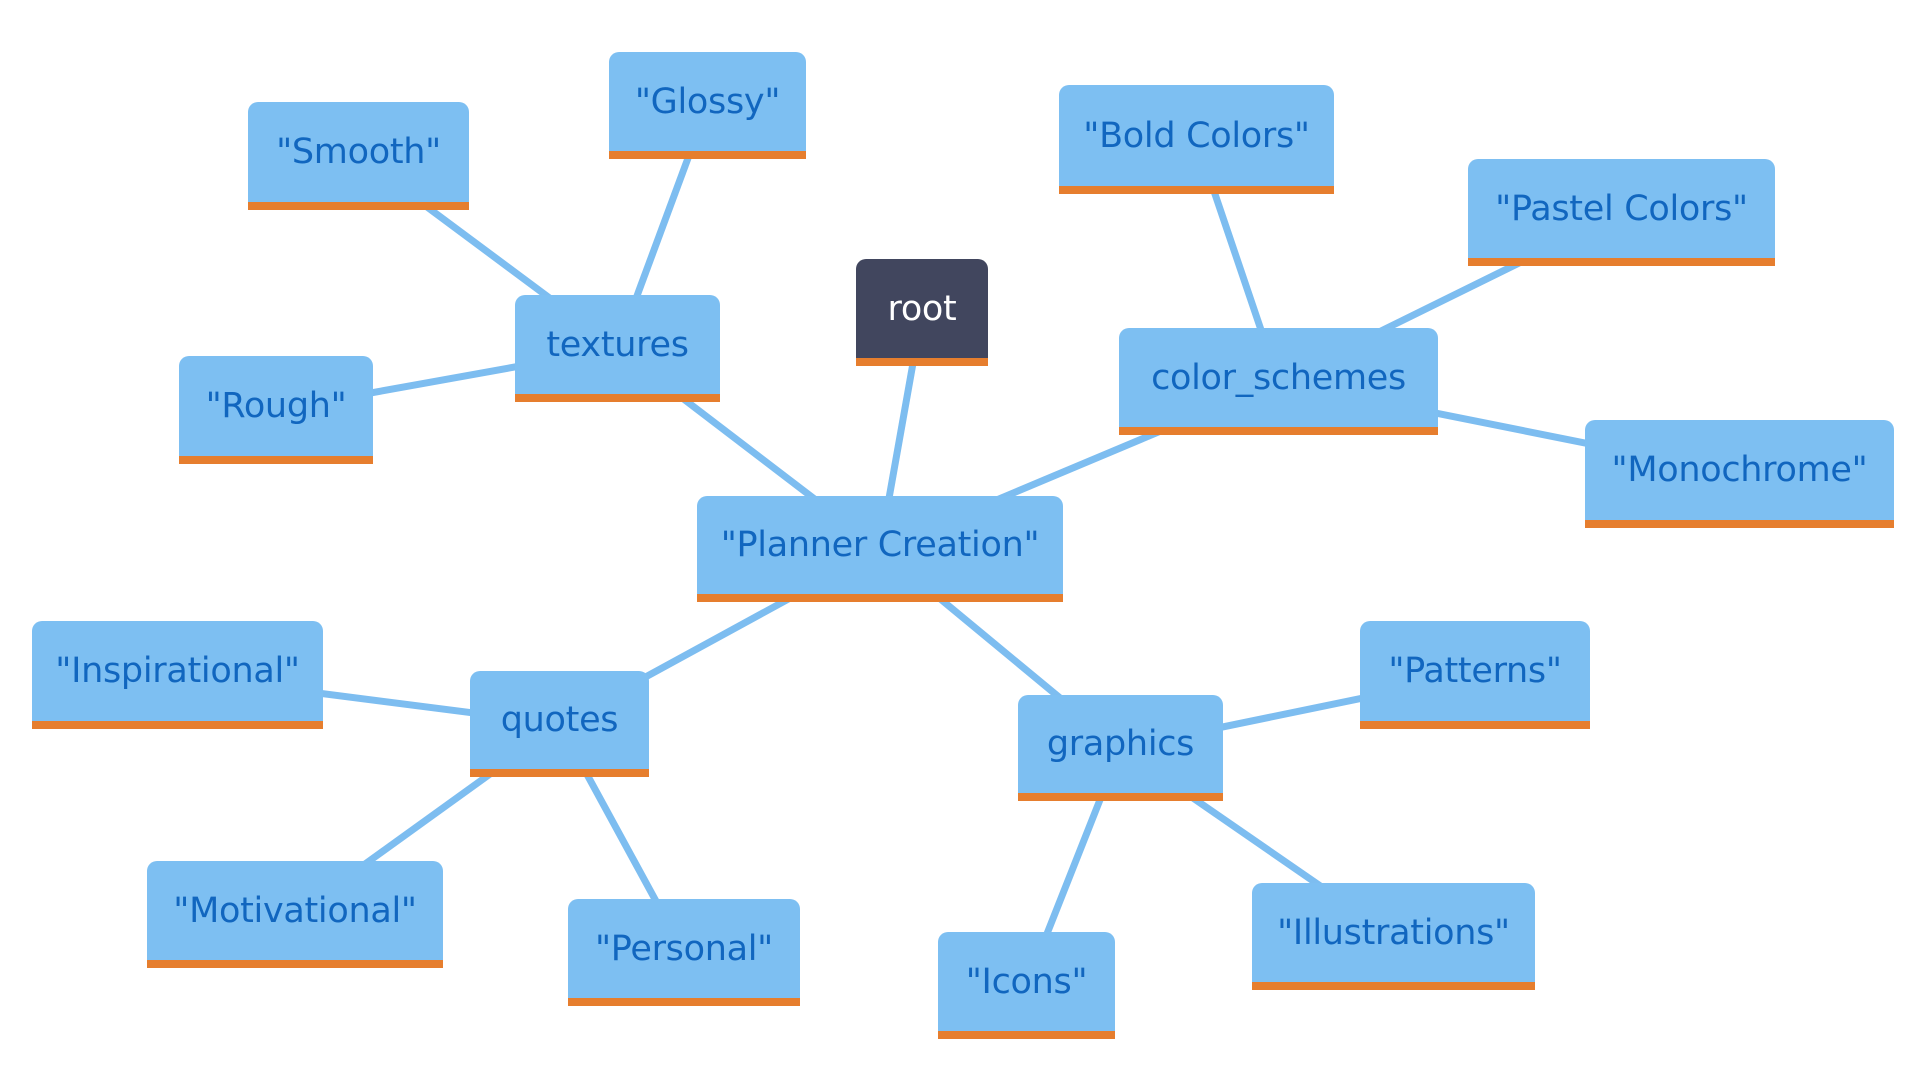 This screenshot has height=1080, width=1920. Describe the element at coordinates (1739, 470) in the screenshot. I see `node-label: "Monochrome"` at that location.